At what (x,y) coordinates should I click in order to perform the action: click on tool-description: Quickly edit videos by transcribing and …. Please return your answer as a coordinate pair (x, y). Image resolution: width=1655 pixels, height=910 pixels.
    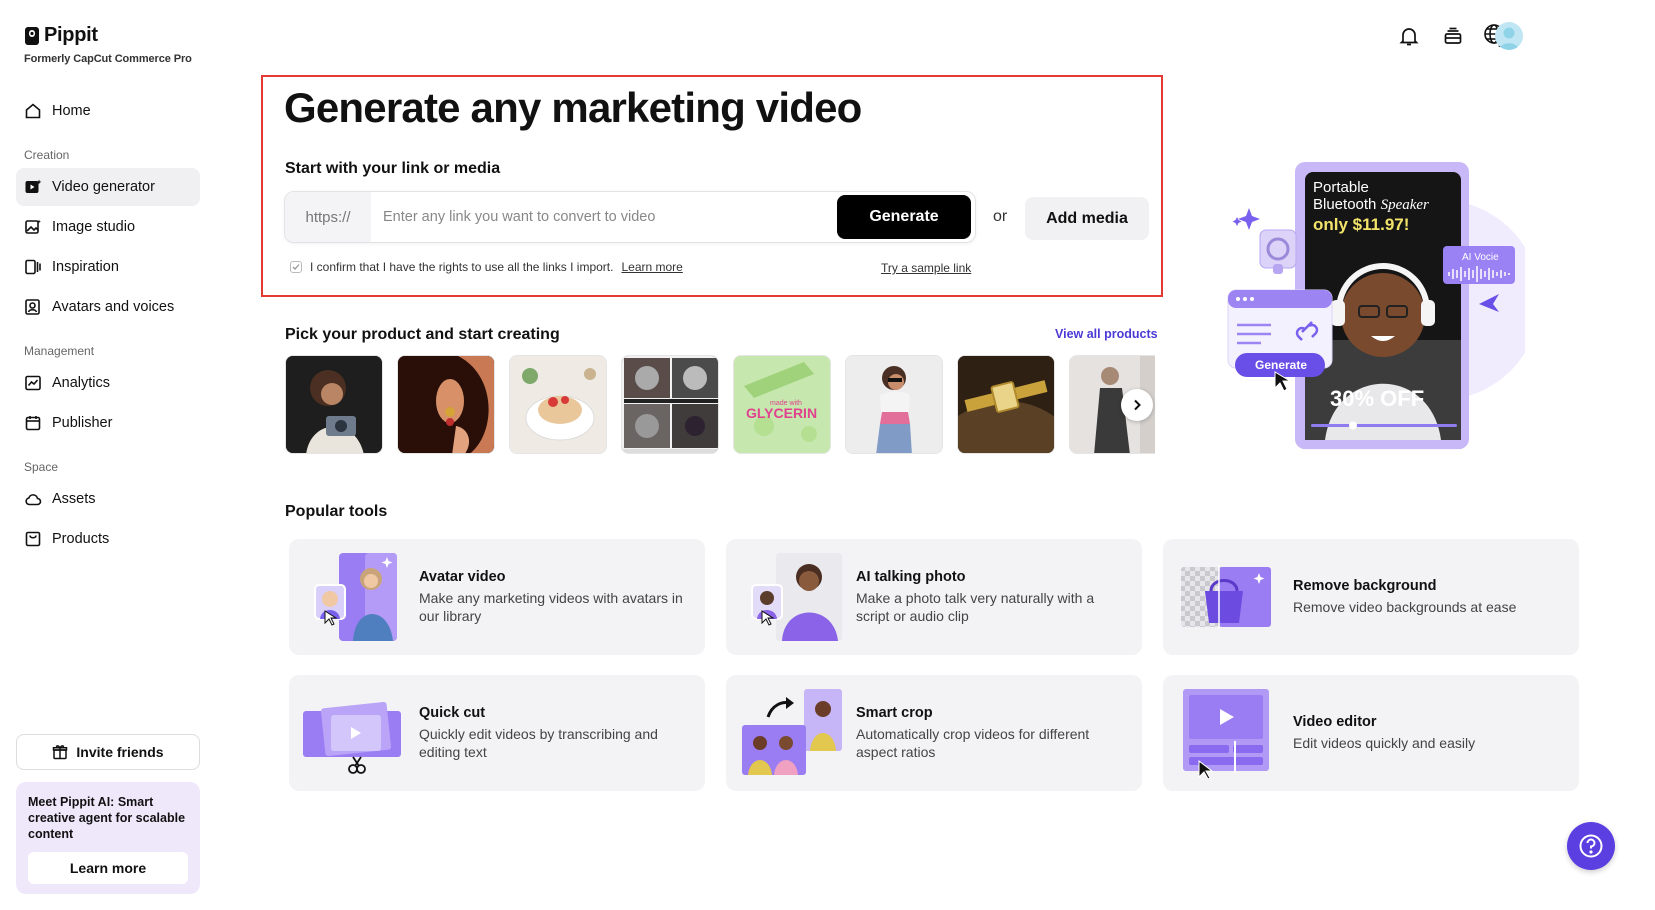
    Looking at the image, I should click on (555, 743).